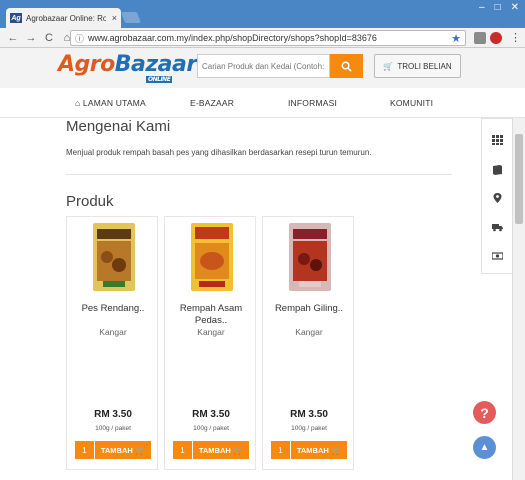  What do you see at coordinates (16, 18) in the screenshot?
I see `site-favicon-icon: Ag` at bounding box center [16, 18].